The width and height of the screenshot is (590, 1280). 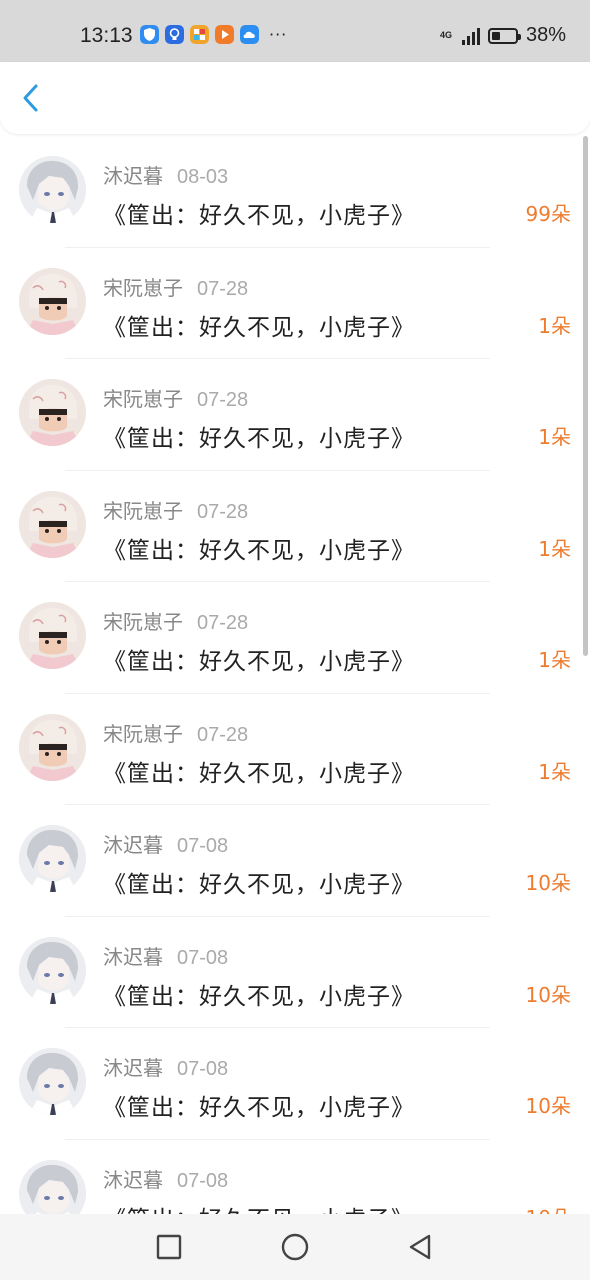 I want to click on date: 08-03, so click(x=203, y=177).